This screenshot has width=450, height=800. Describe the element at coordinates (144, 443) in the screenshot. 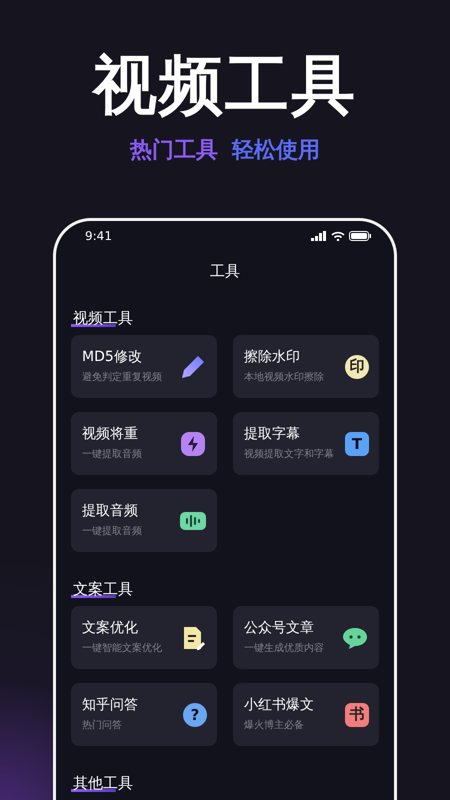

I see `tool-card: 视频将重 一键提取音频` at that location.